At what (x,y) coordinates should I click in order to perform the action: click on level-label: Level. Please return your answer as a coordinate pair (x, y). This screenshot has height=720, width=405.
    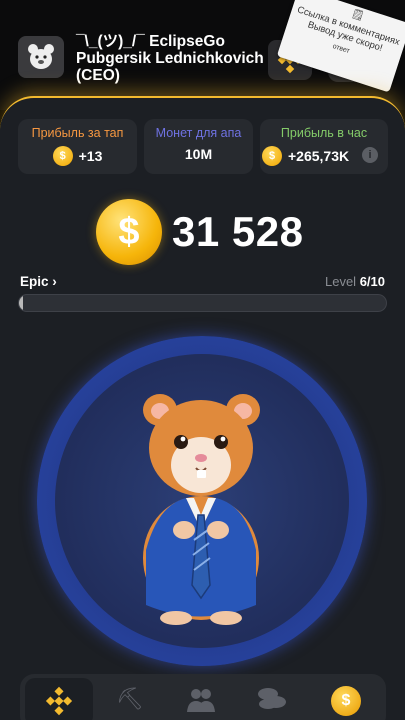
    Looking at the image, I should click on (340, 281).